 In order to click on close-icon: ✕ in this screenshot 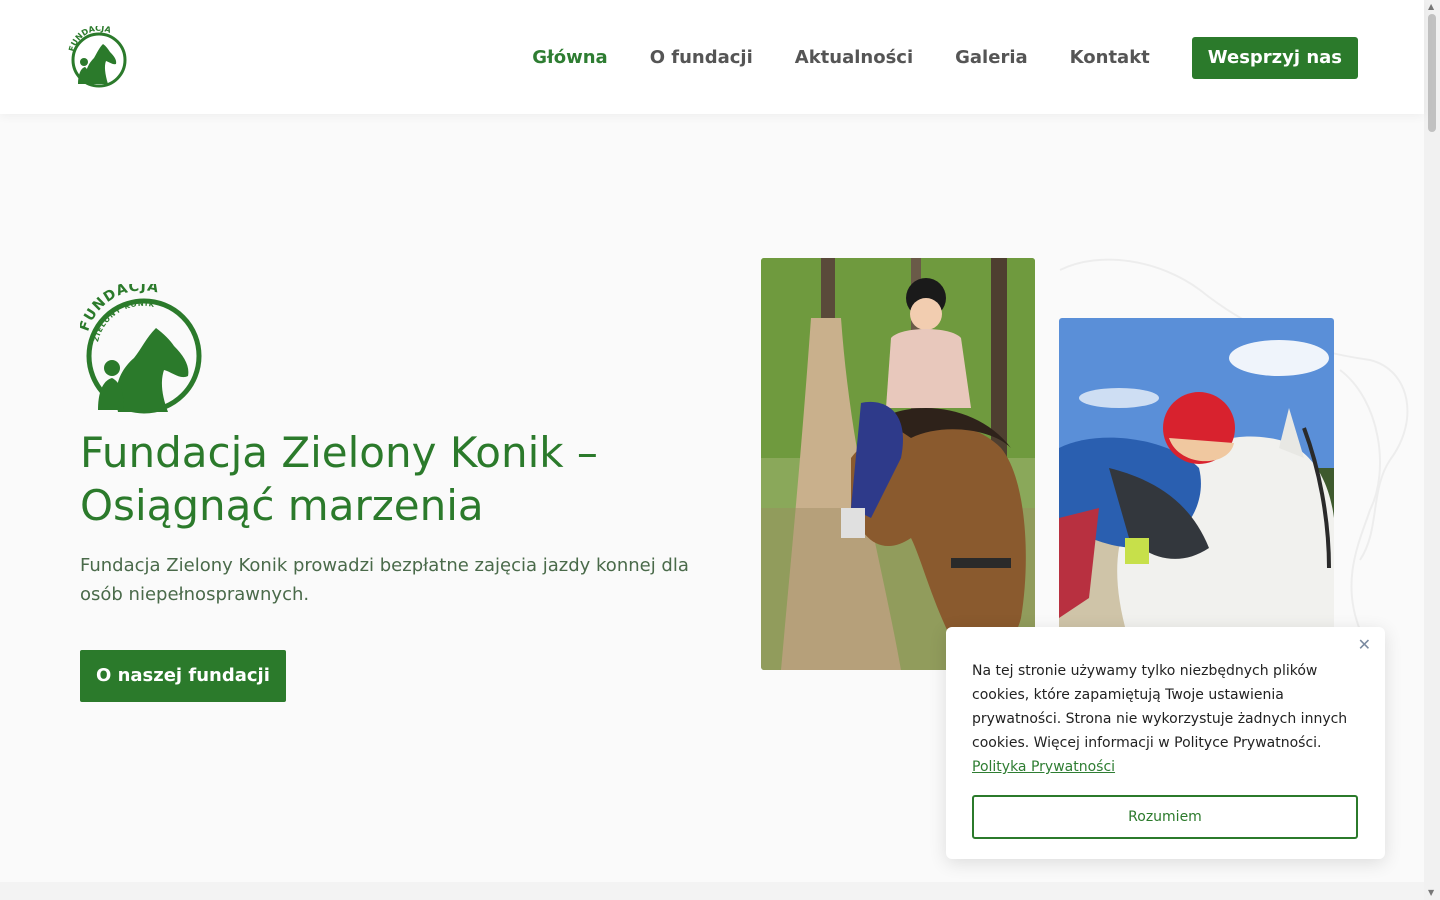, I will do `click(1364, 644)`.